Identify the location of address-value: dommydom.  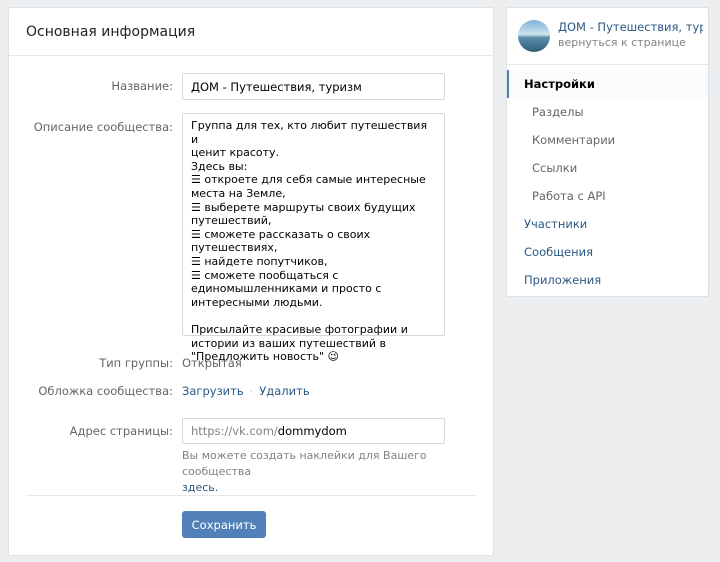
(312, 431).